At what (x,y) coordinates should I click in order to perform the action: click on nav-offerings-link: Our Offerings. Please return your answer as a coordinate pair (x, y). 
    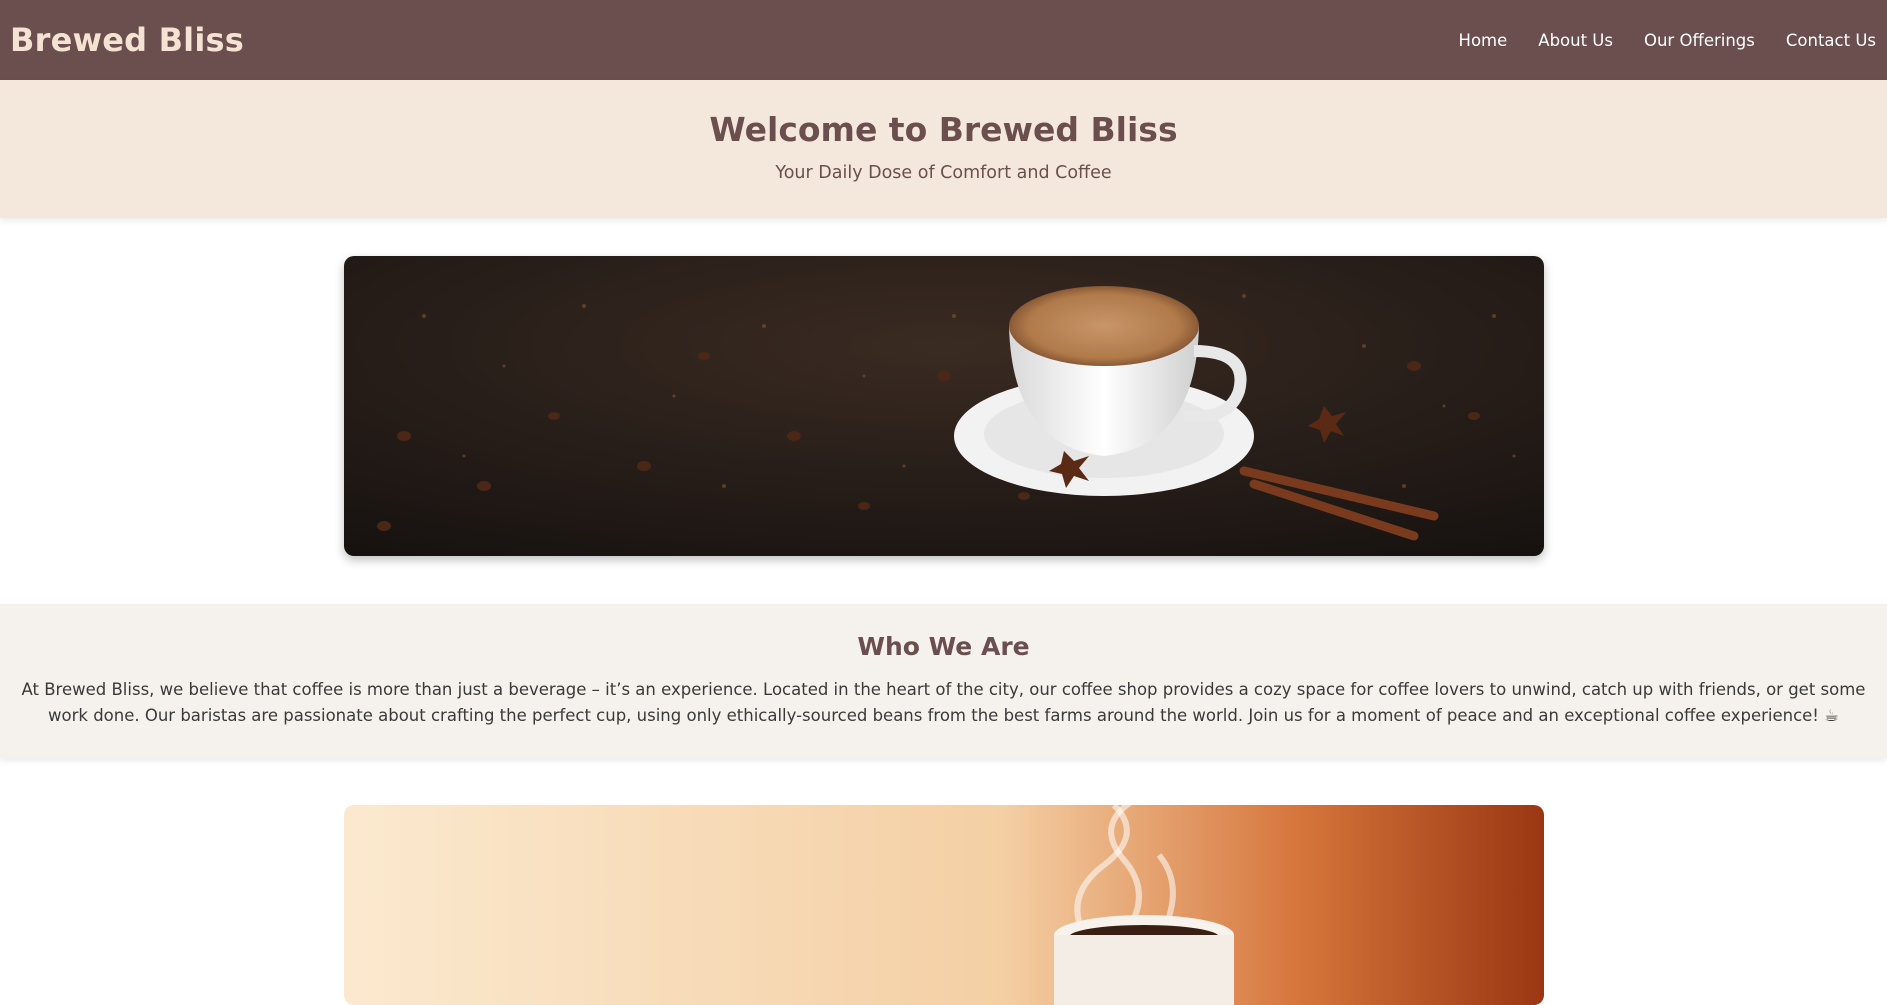
    Looking at the image, I should click on (1699, 40).